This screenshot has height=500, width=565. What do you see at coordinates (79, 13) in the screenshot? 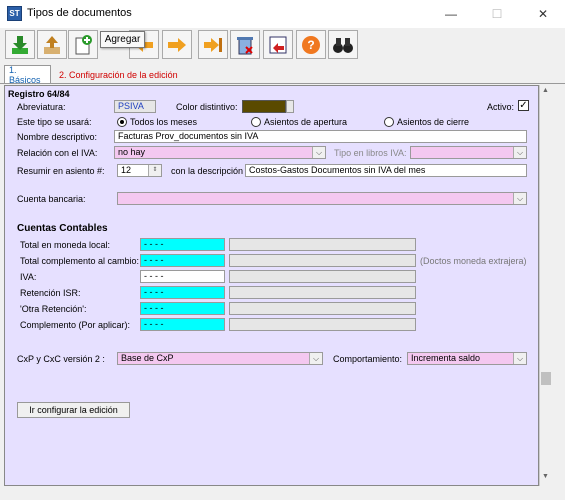
I see `window-title: Tipos de documentos` at bounding box center [79, 13].